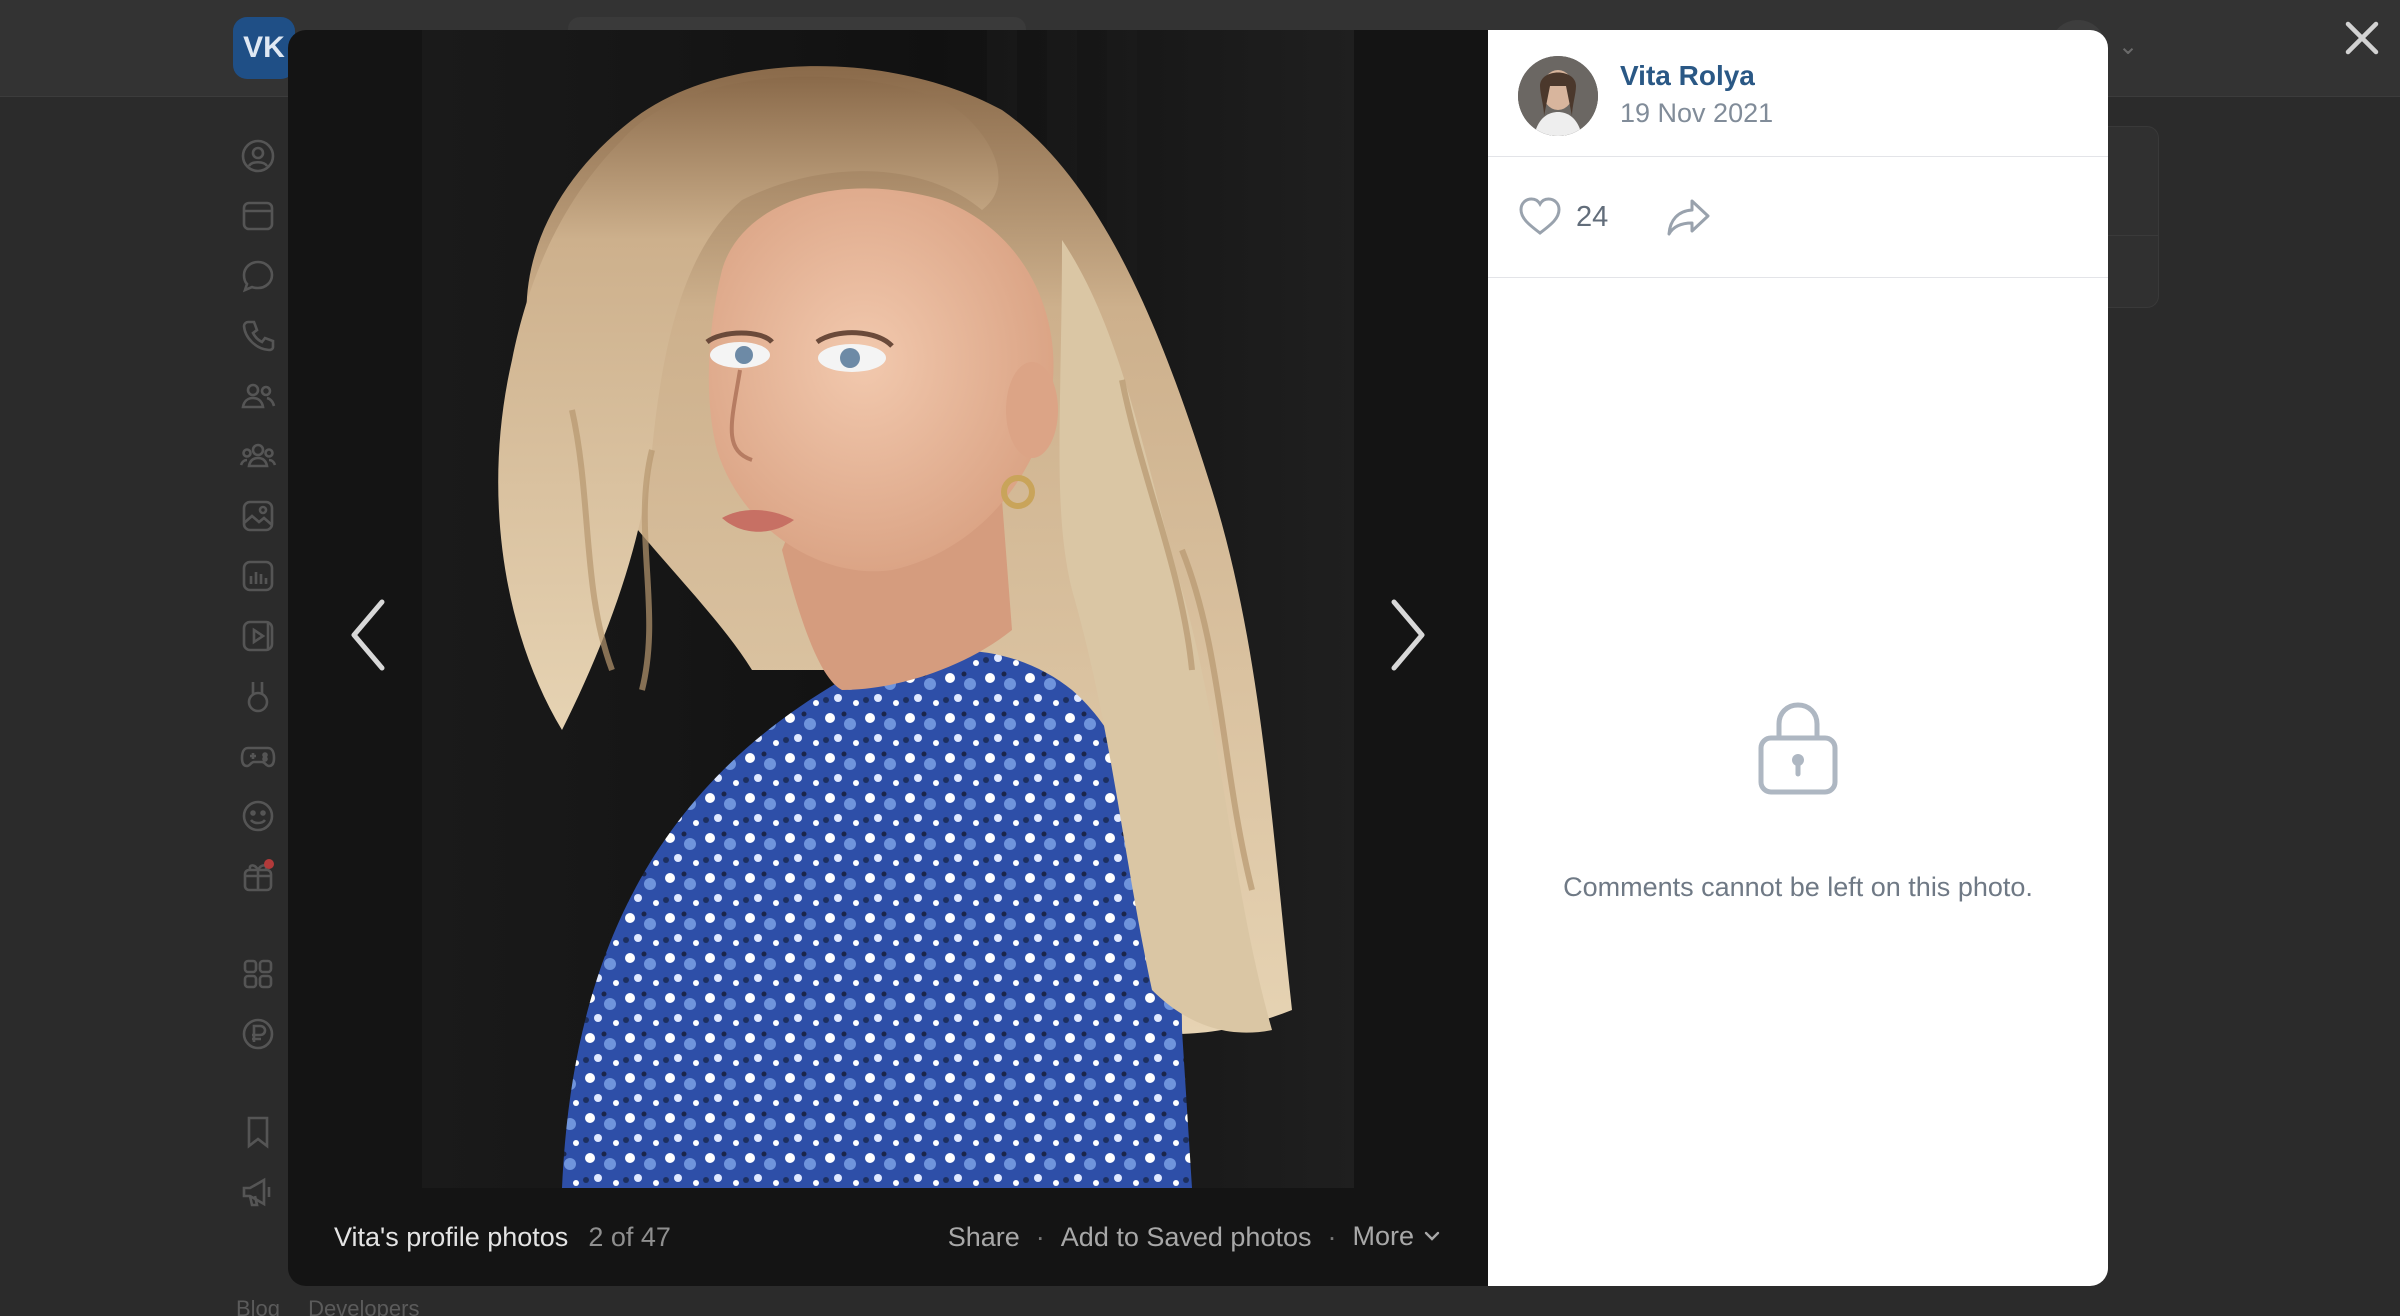  What do you see at coordinates (258, 456) in the screenshot?
I see `communities-icon` at bounding box center [258, 456].